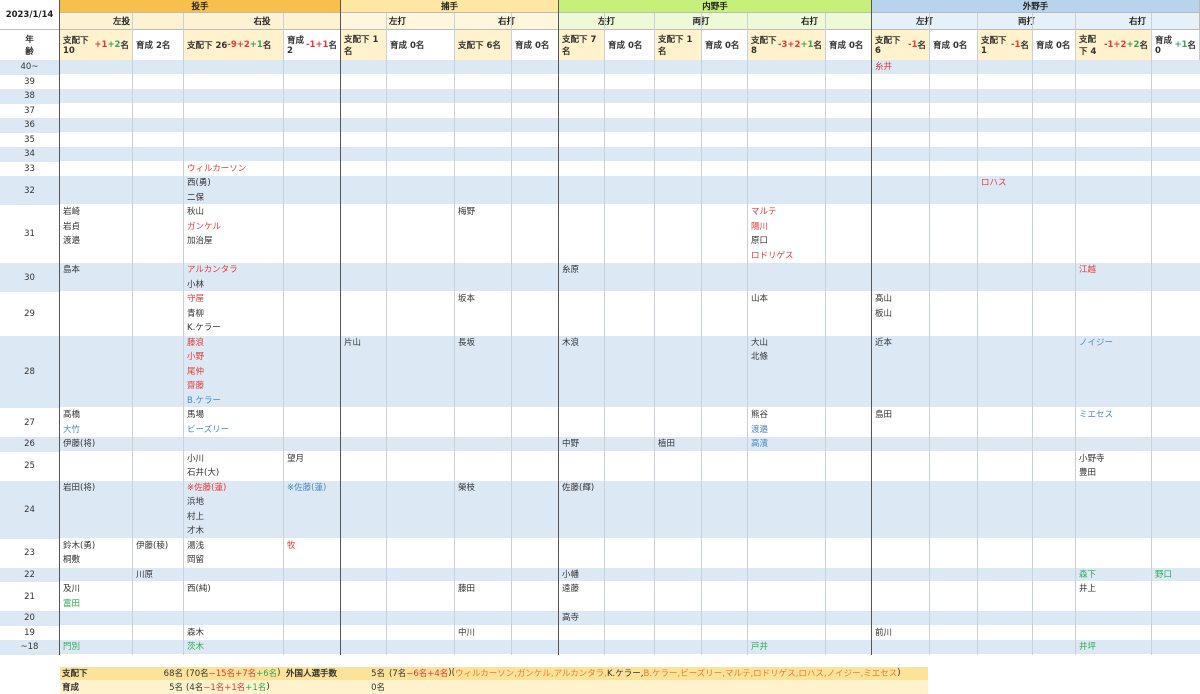 The width and height of the screenshot is (1200, 694). What do you see at coordinates (606, 22) in the screenshot?
I see `subgroup-label: 左打` at bounding box center [606, 22].